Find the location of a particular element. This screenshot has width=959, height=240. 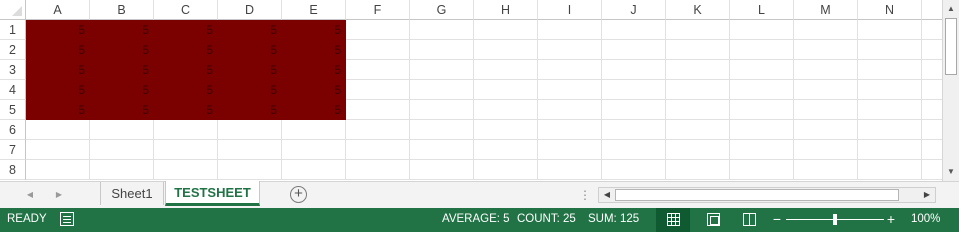

select-all-corner is located at coordinates (13, 10).